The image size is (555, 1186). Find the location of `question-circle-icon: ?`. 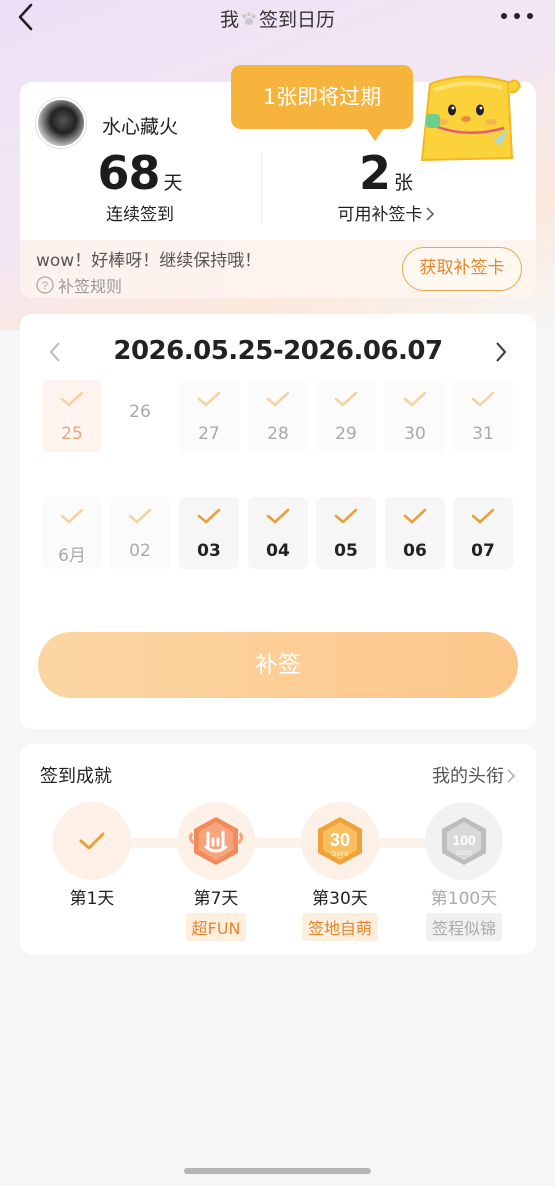

question-circle-icon: ? is located at coordinates (45, 285).